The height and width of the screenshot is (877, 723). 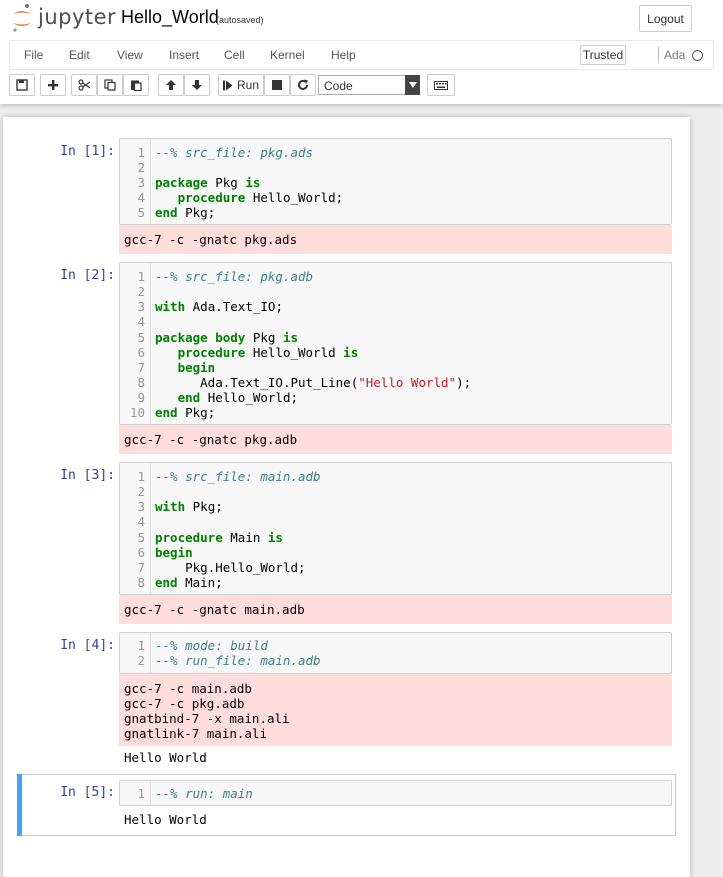 I want to click on arrow-down-icon, so click(x=197, y=85).